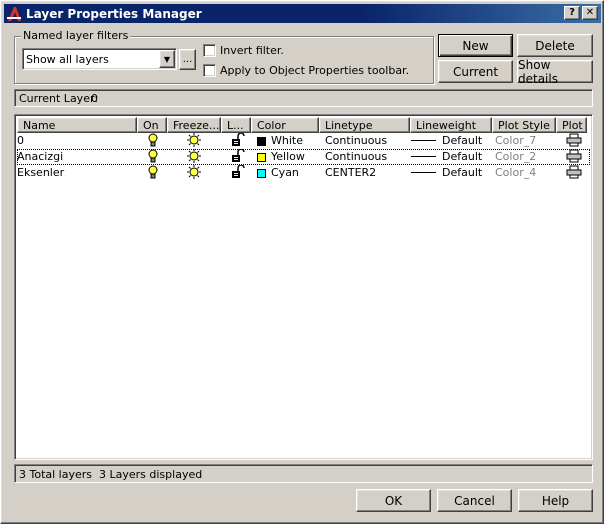 This screenshot has height=524, width=604. I want to click on layer-color: White, so click(287, 140).